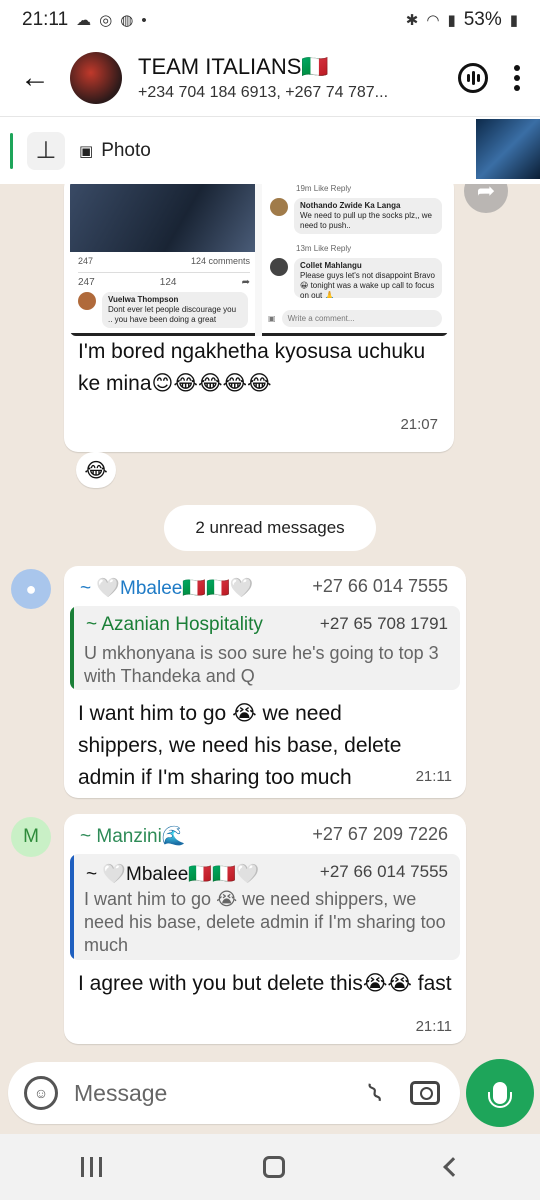 Image resolution: width=540 pixels, height=1200 pixels. I want to click on reaction-count: 247, so click(86, 261).